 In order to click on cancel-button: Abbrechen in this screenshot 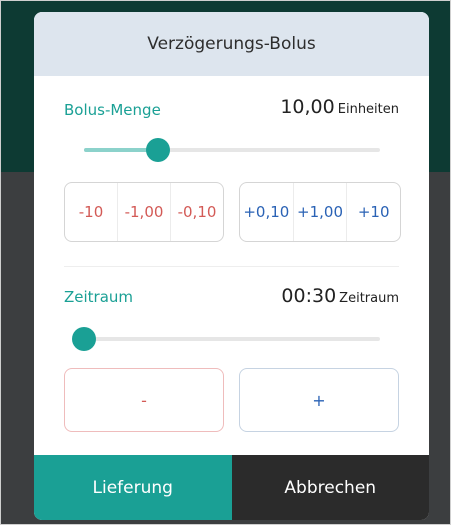, I will do `click(330, 487)`.